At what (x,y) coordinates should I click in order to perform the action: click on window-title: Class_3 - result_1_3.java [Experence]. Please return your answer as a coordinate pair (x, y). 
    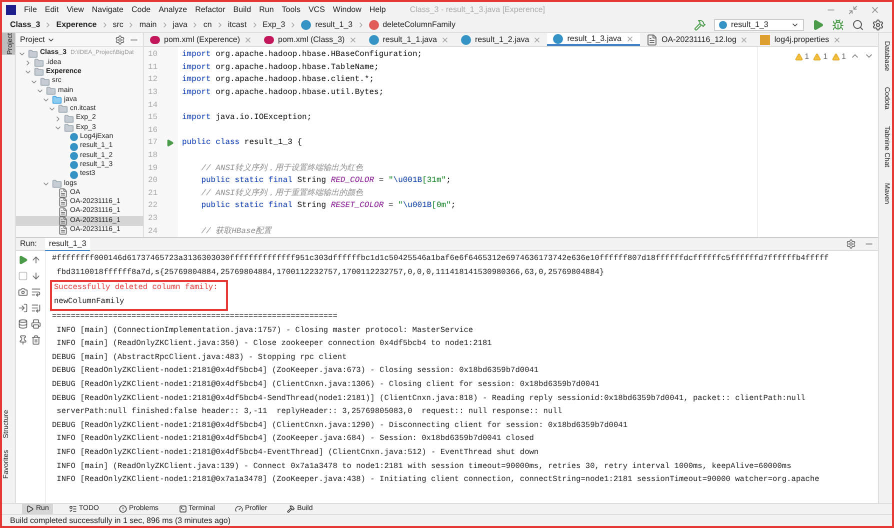
    Looking at the image, I should click on (478, 10).